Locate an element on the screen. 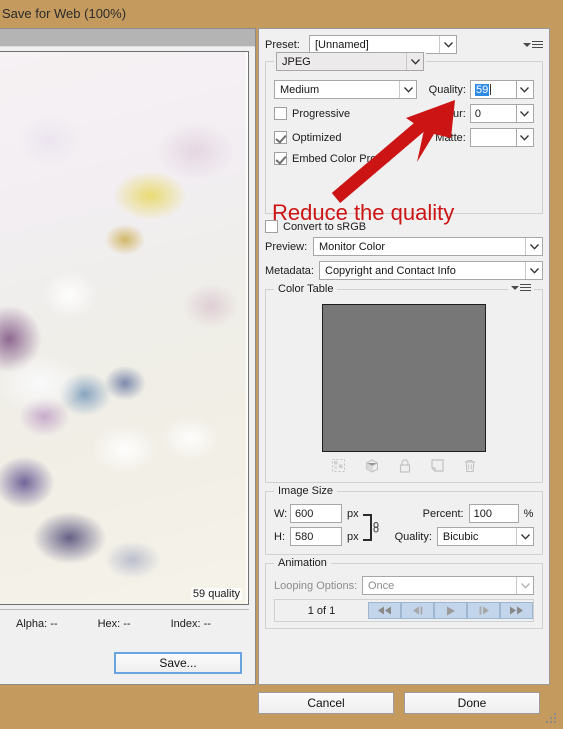 The width and height of the screenshot is (563, 729). preview-quality-label: 59 quality is located at coordinates (216, 594).